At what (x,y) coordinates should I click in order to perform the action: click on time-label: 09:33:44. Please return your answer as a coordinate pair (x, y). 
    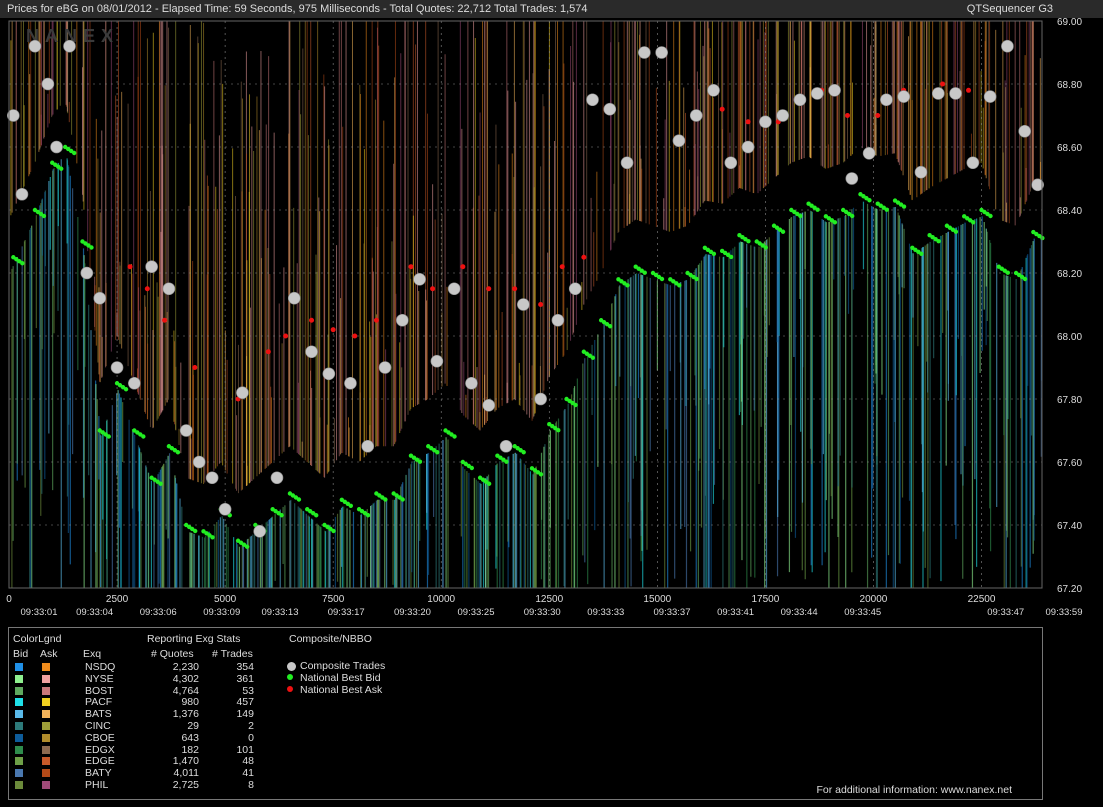
    Looking at the image, I should click on (799, 612).